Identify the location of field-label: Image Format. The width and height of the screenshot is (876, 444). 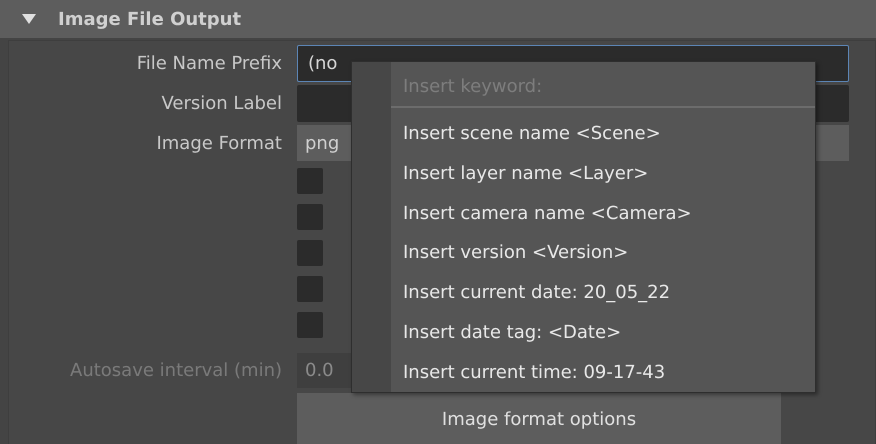
(219, 143).